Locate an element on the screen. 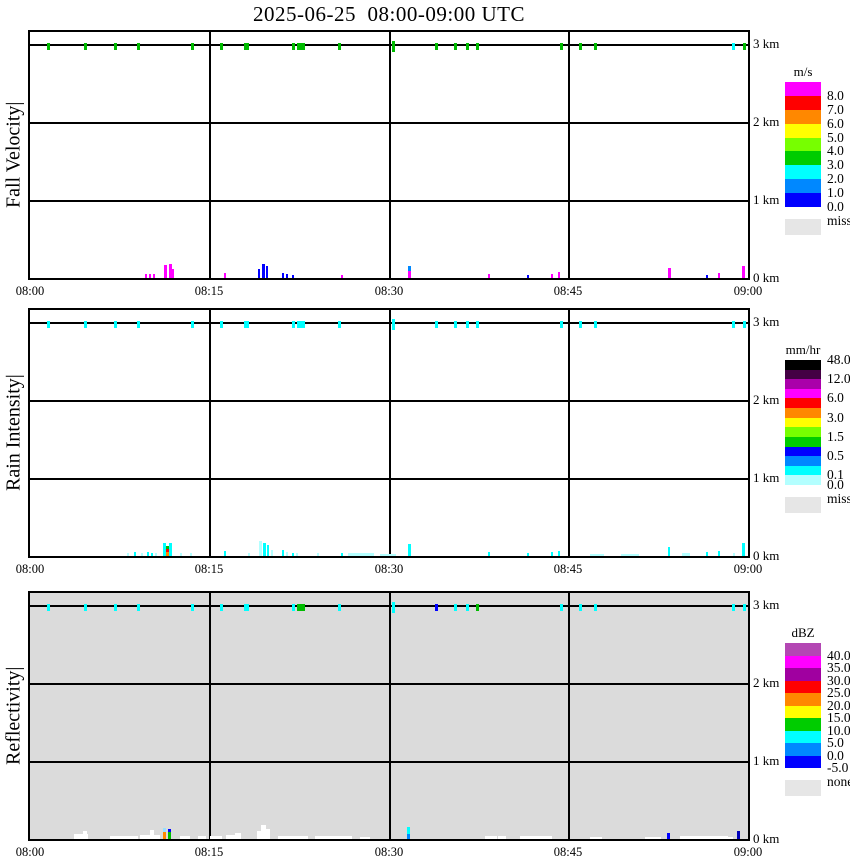 This screenshot has height=868, width=850. colorbar-title: dBZ is located at coordinates (803, 632).